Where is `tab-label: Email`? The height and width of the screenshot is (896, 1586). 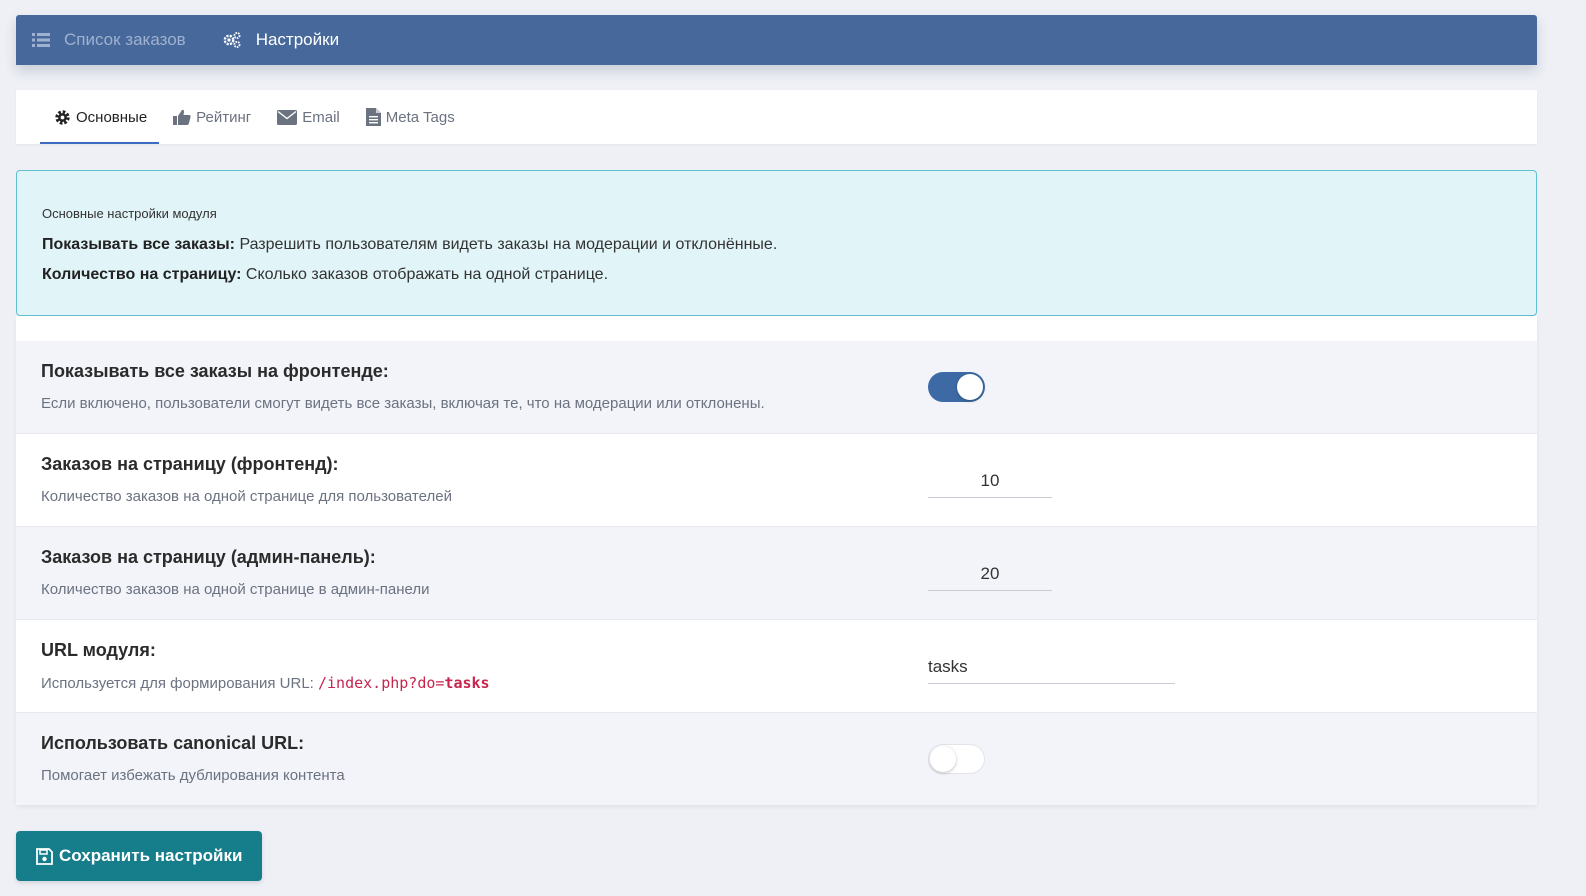 tab-label: Email is located at coordinates (321, 117).